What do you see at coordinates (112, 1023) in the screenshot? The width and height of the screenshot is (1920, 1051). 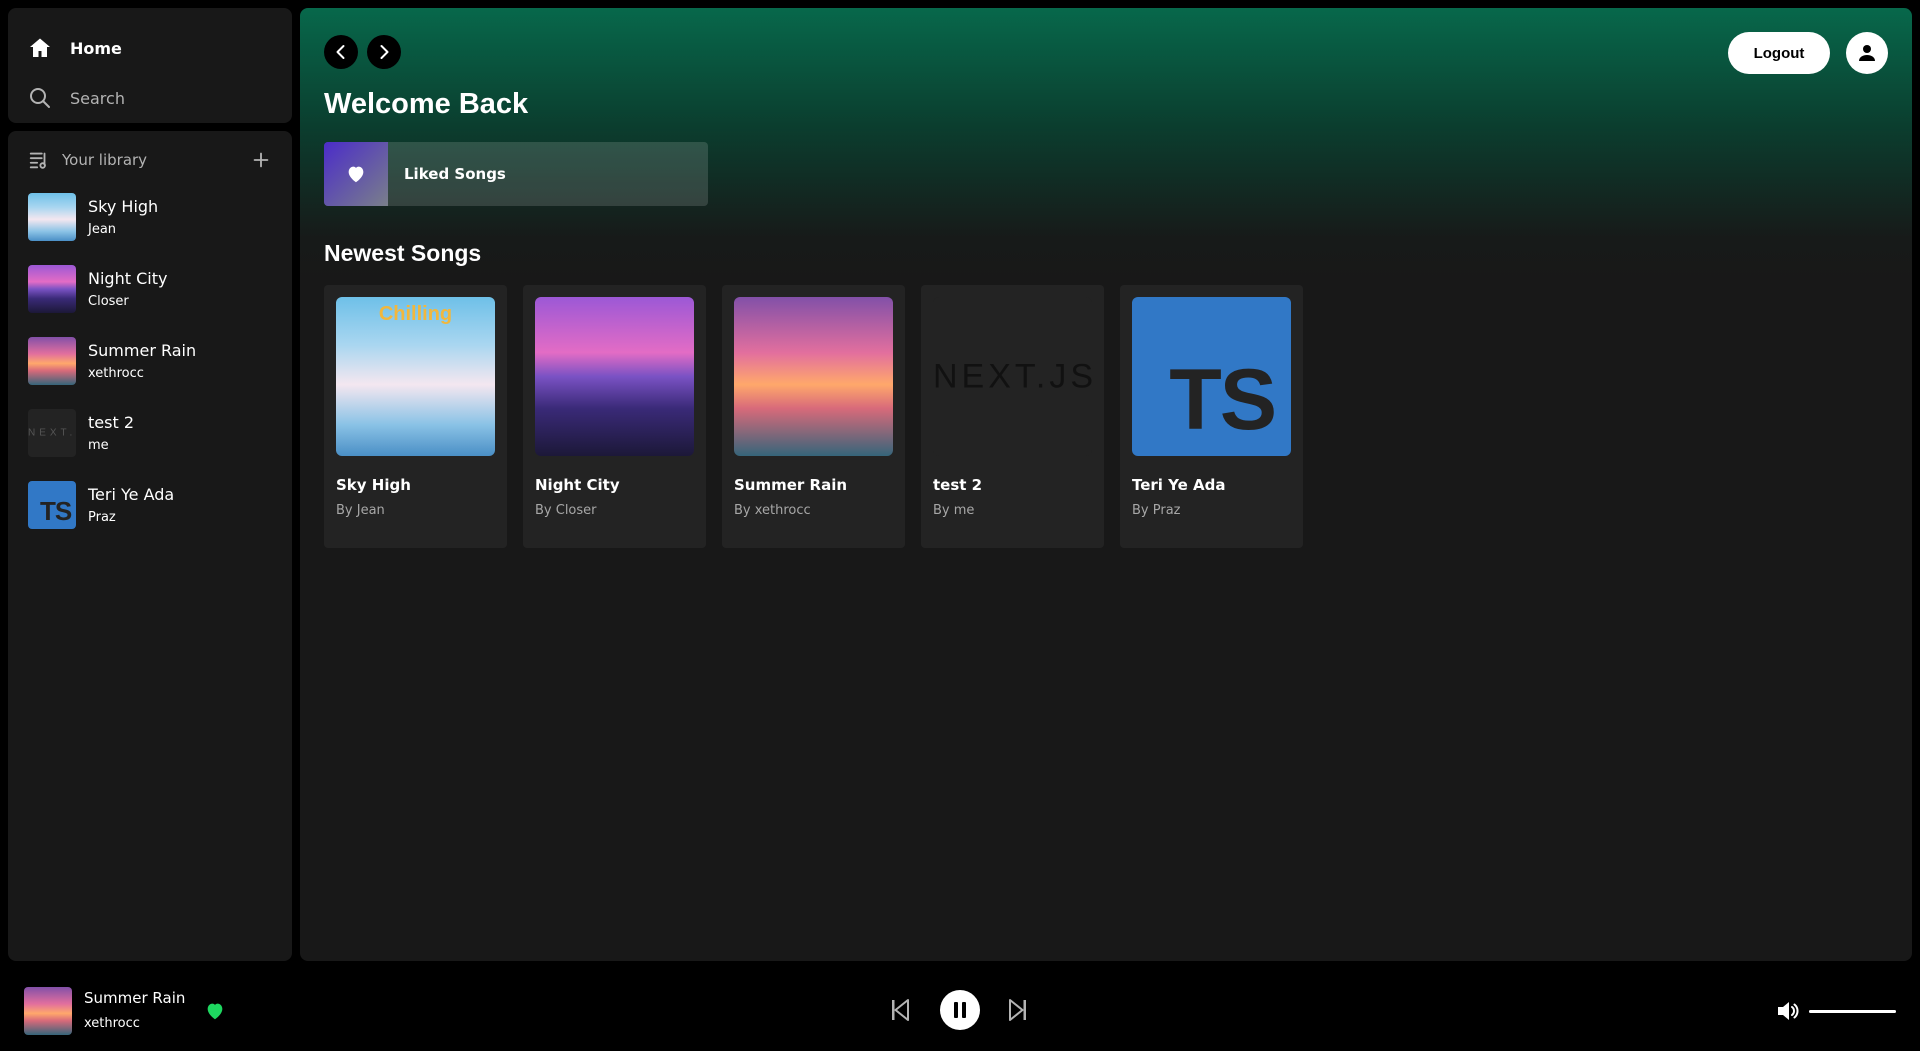 I see `now-playing-artist: xethrocc` at bounding box center [112, 1023].